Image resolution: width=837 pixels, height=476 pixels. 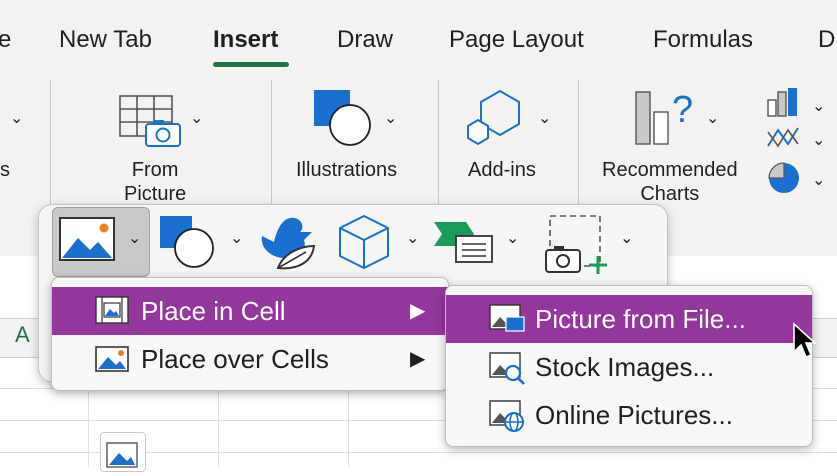 I want to click on ribbon-partial-label: s, so click(x=5, y=170).